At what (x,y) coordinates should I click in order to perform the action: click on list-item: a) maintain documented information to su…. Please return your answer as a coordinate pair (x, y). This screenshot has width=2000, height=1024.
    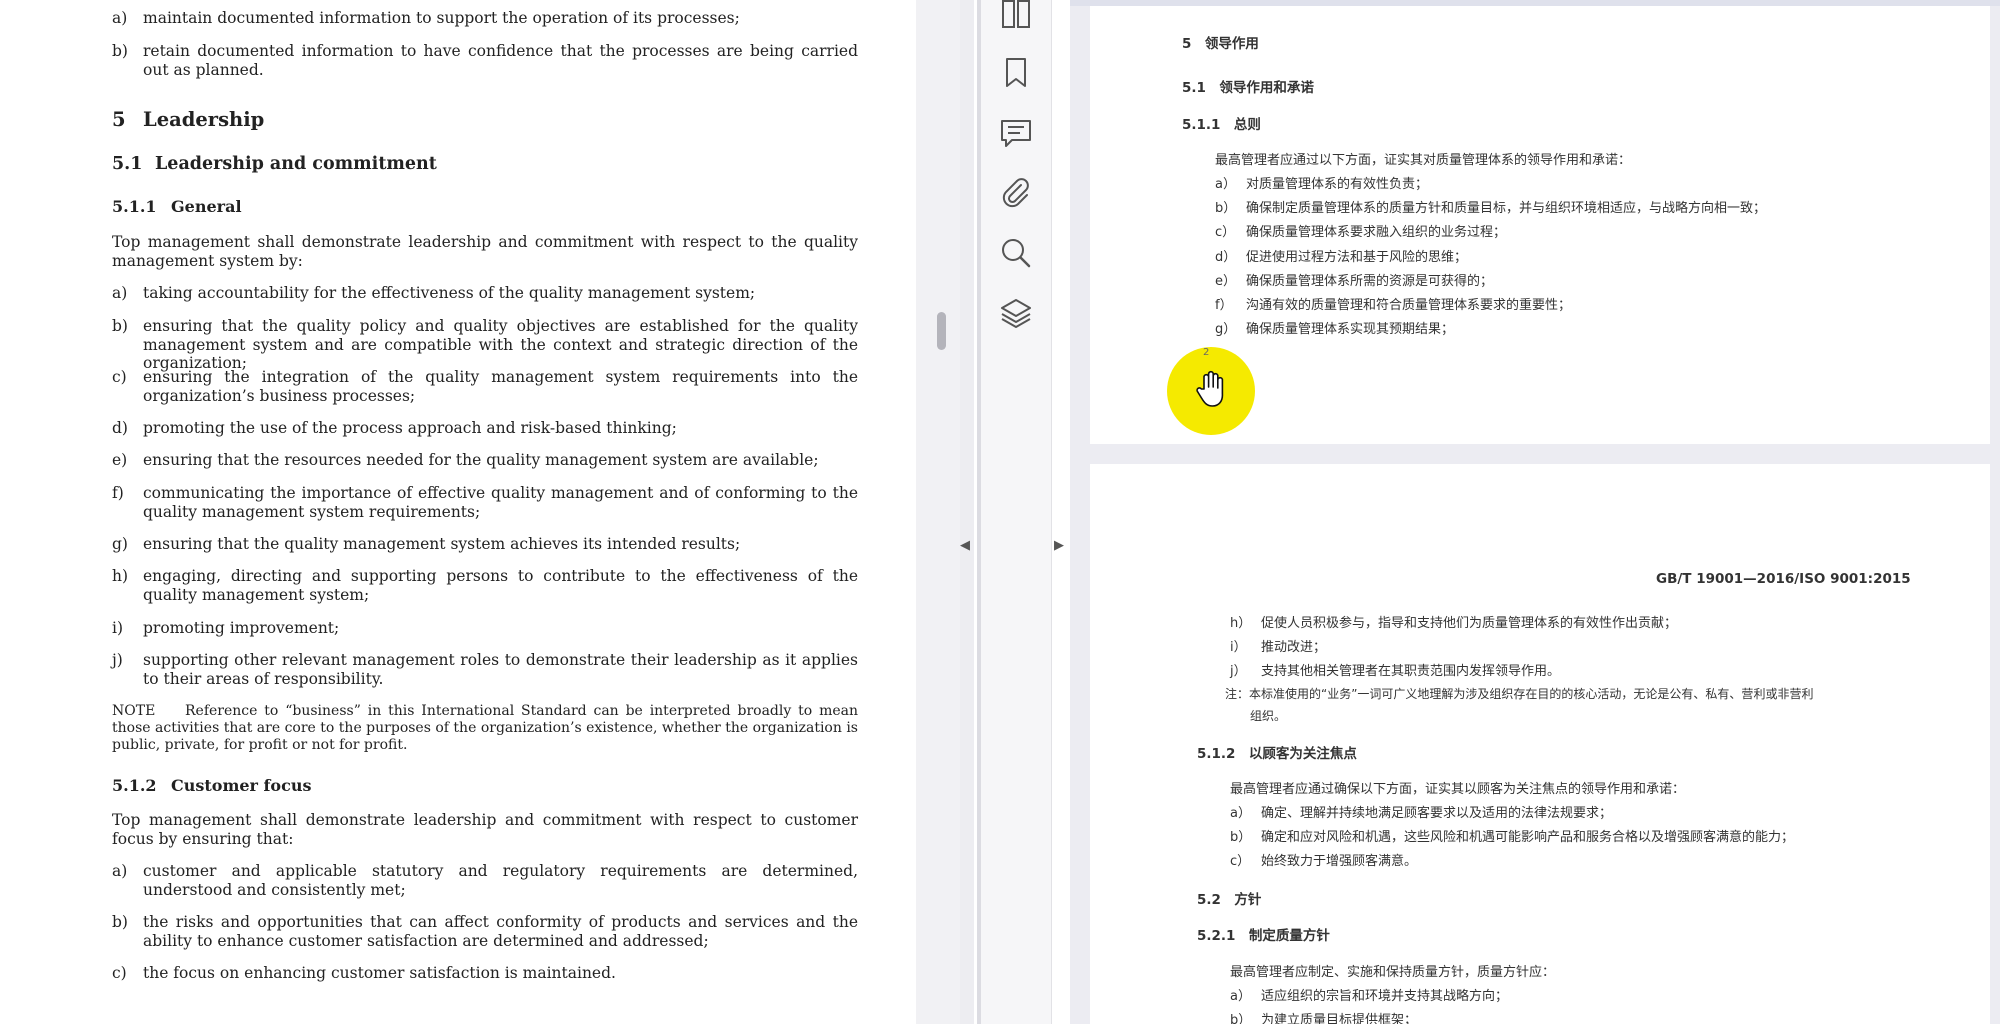
    Looking at the image, I should click on (485, 18).